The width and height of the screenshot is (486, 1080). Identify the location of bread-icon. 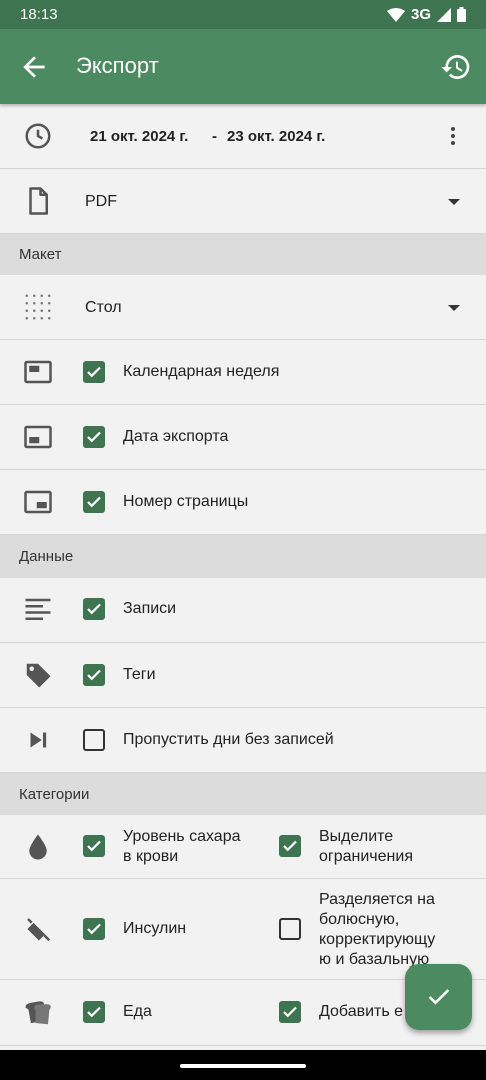
(38, 1013).